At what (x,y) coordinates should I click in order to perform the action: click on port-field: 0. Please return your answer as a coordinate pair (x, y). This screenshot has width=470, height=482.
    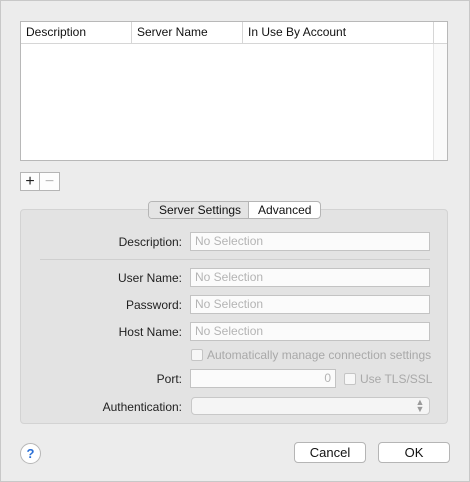
    Looking at the image, I should click on (263, 378).